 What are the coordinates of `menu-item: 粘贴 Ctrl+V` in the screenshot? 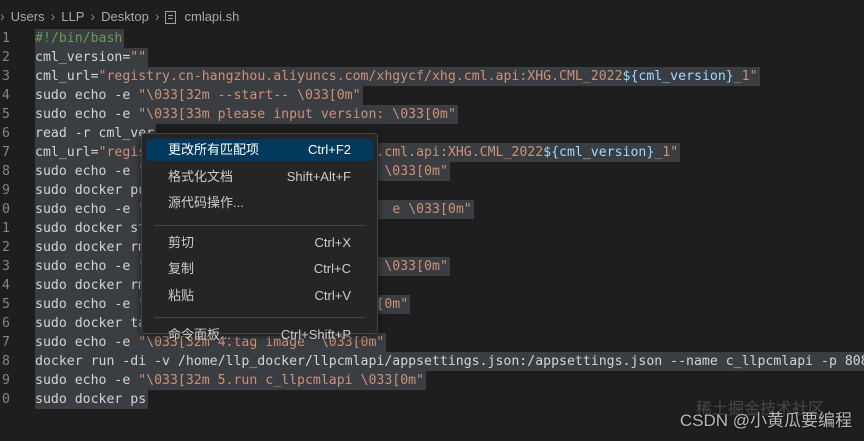 It's located at (259, 296).